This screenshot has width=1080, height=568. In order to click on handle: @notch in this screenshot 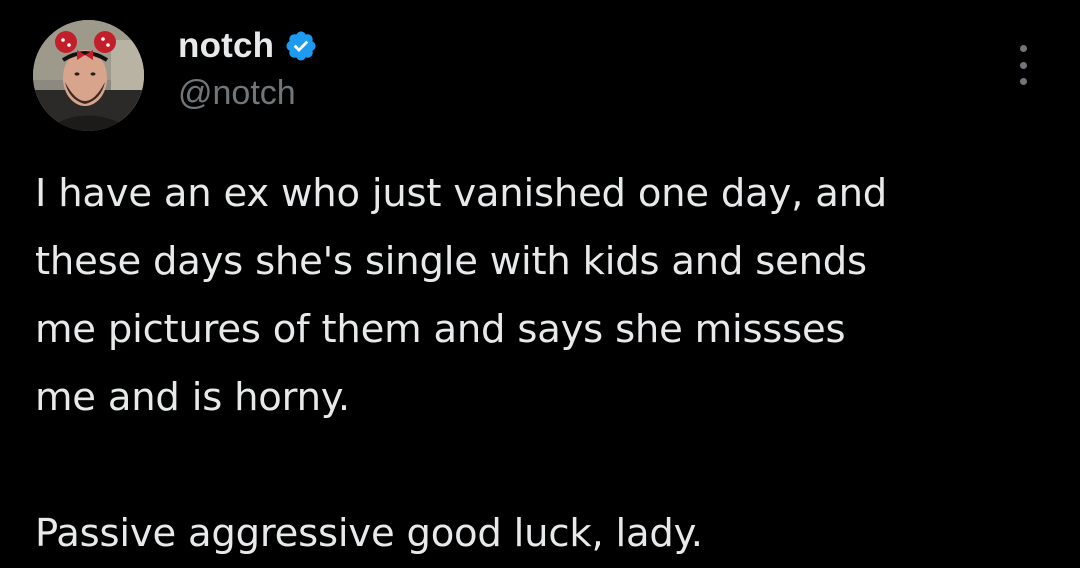, I will do `click(248, 93)`.